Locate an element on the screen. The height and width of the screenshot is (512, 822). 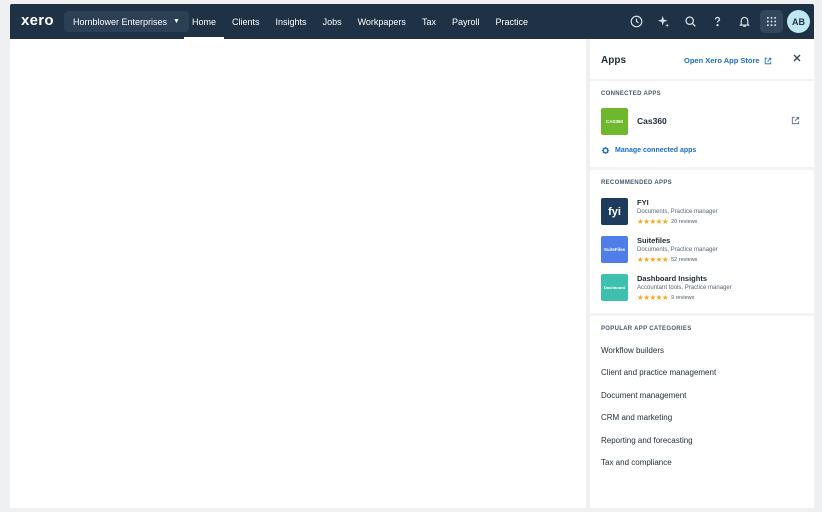
fyi-logo: fyi is located at coordinates (614, 211).